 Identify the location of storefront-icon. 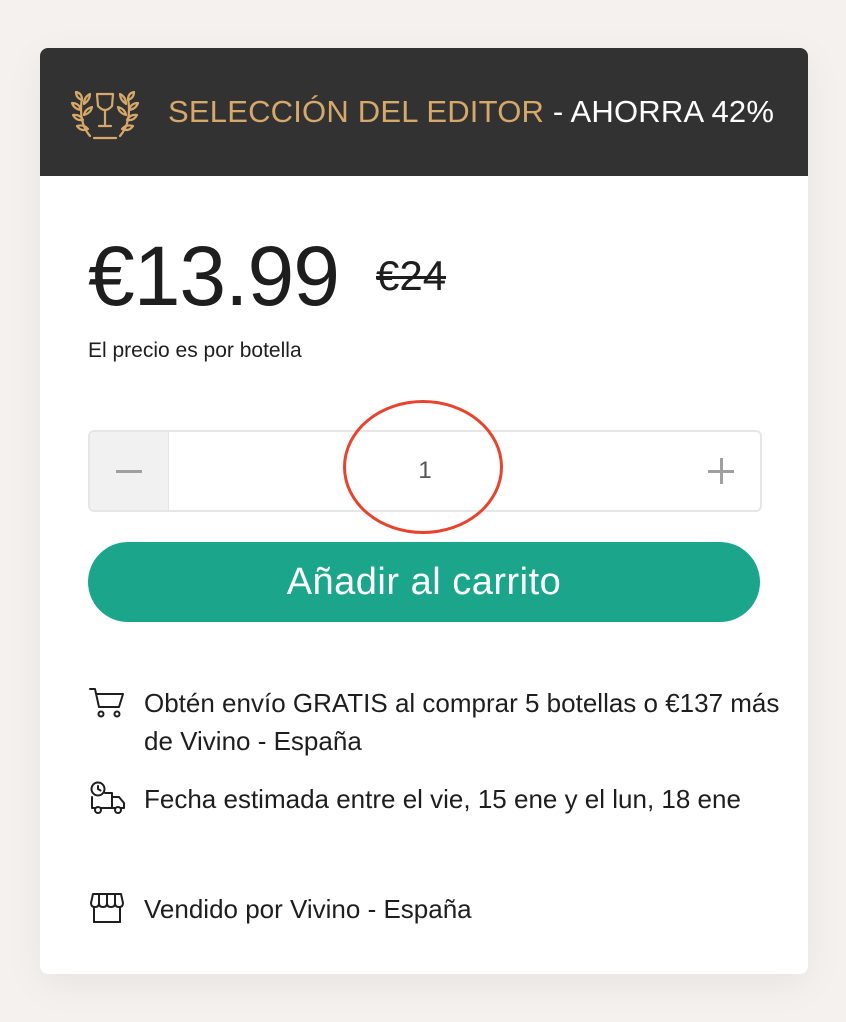
(107, 908).